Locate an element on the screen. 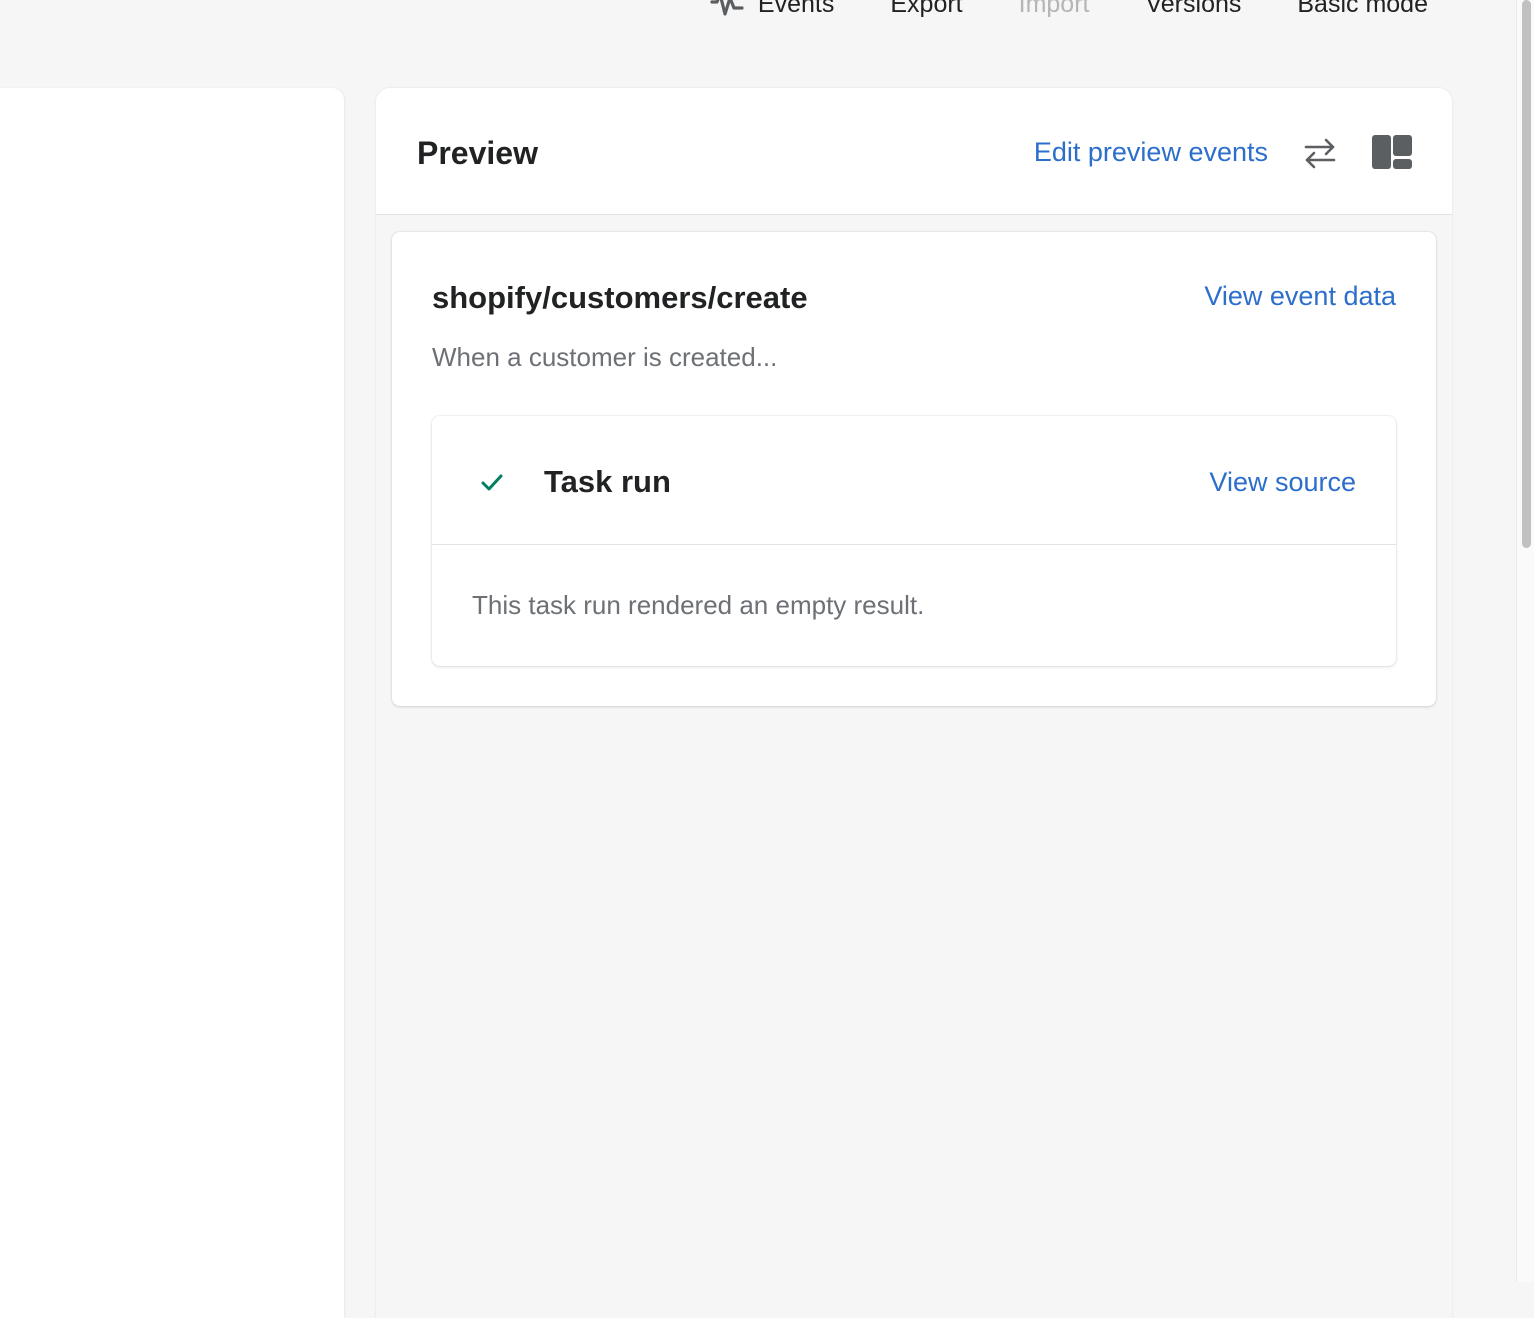  import-button: Import is located at coordinates (1054, 9).